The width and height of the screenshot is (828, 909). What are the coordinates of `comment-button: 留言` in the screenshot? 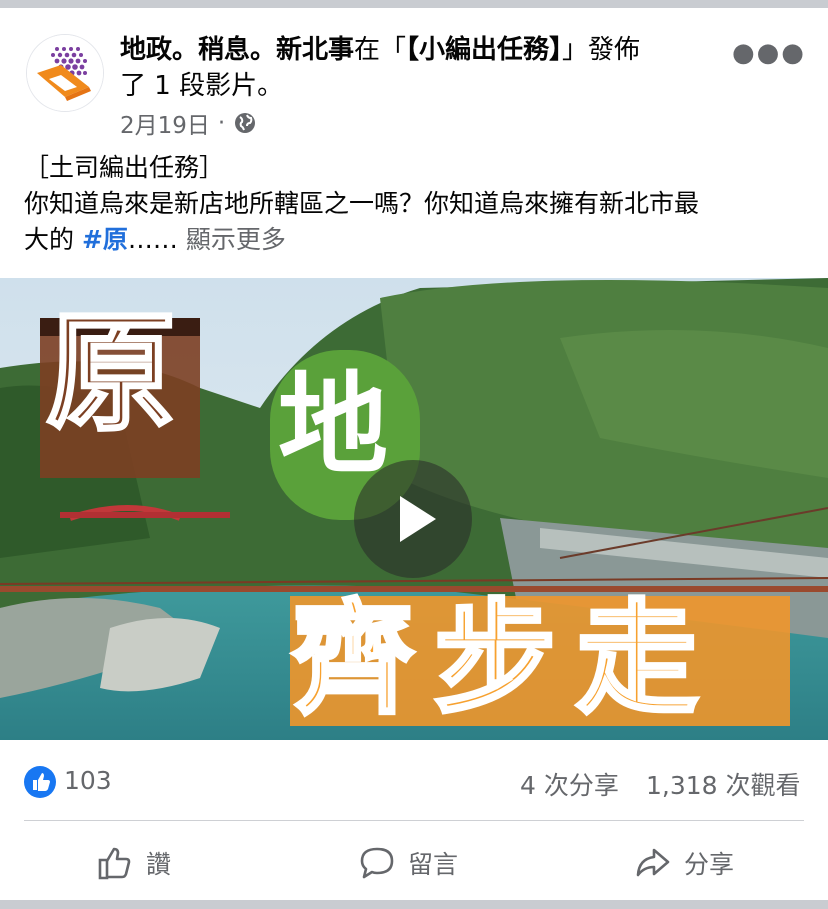 It's located at (408, 863).